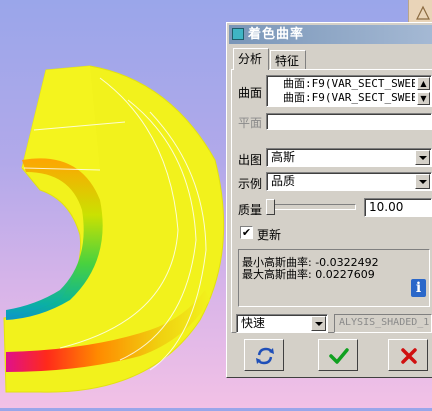  I want to click on info-icon: i, so click(418, 288).